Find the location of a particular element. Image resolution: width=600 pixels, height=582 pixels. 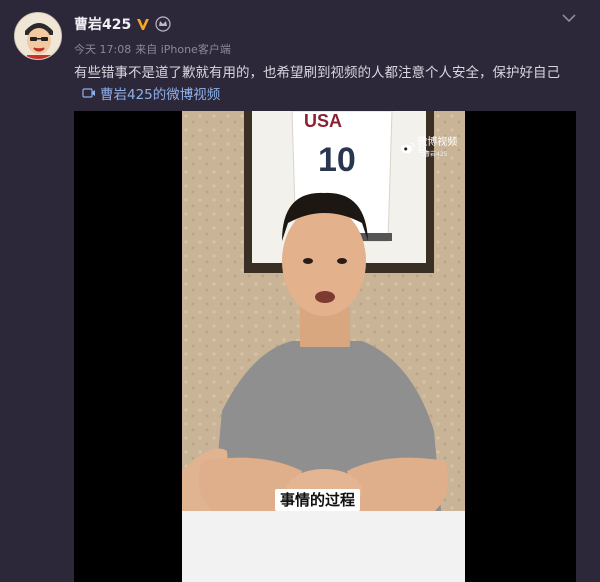

post-source: 来自 iPhone客户端 is located at coordinates (183, 49).